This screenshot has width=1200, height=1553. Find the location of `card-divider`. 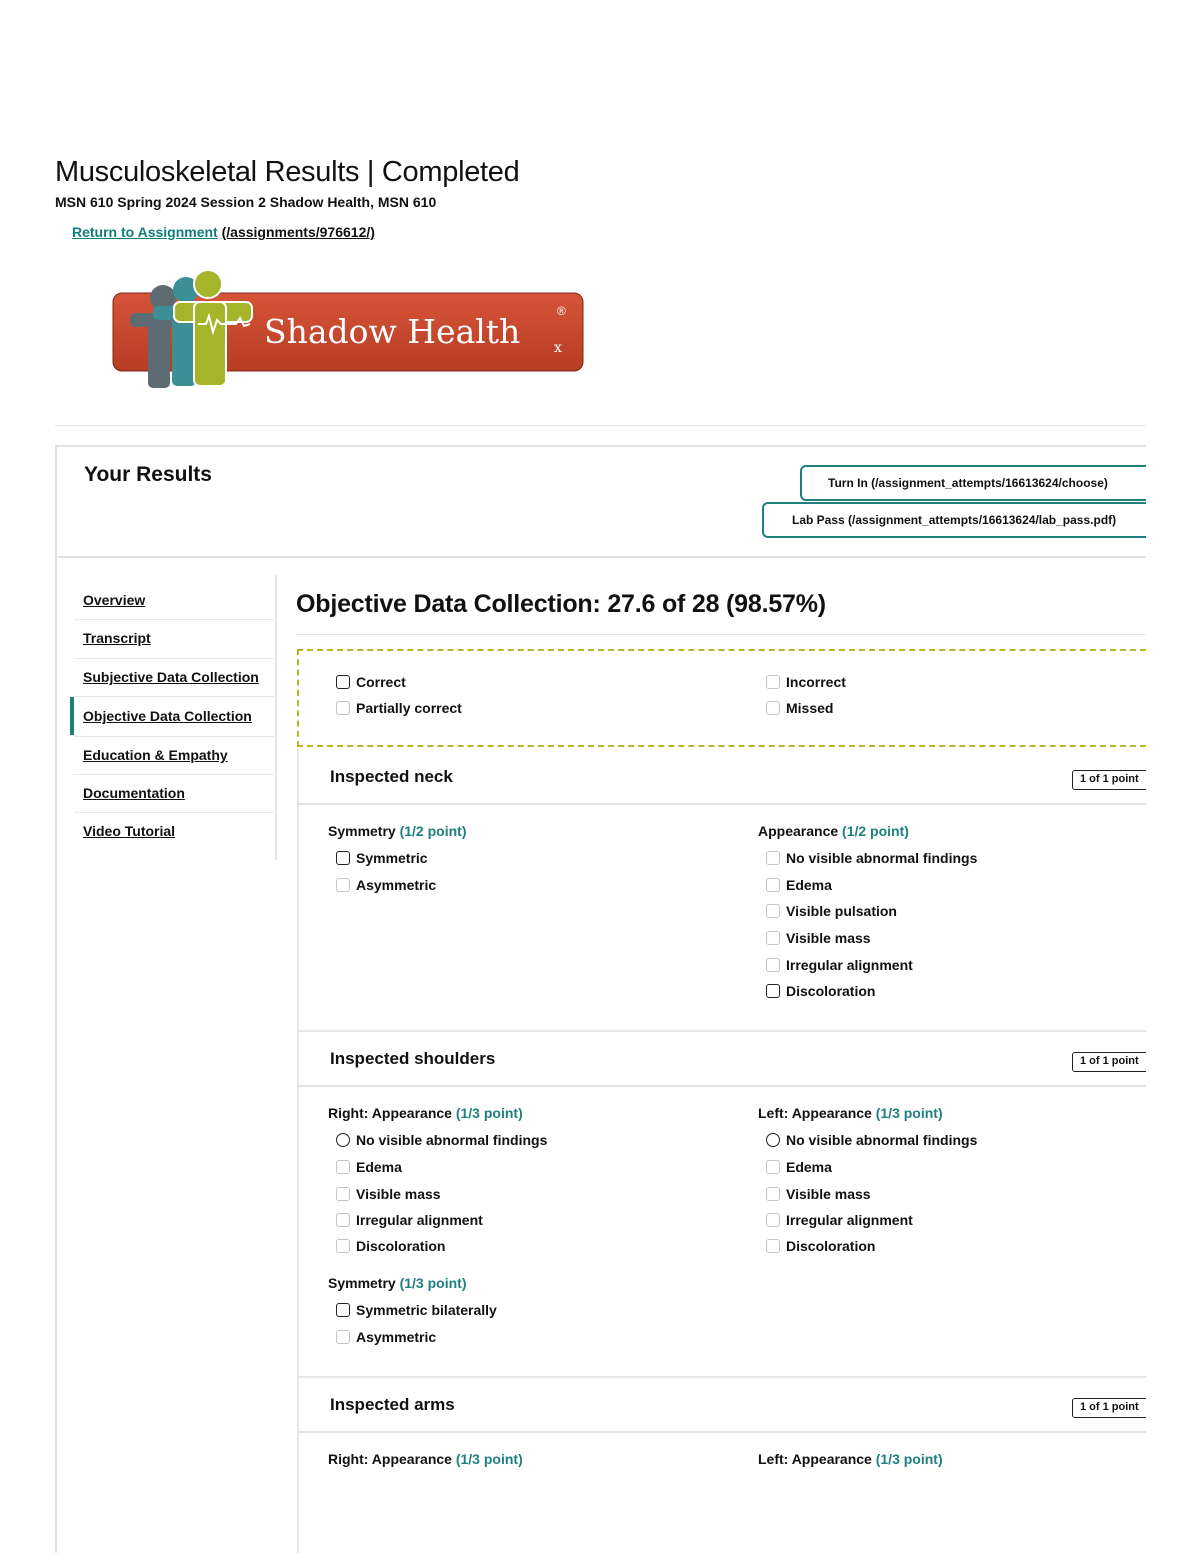

card-divider is located at coordinates (721, 804).